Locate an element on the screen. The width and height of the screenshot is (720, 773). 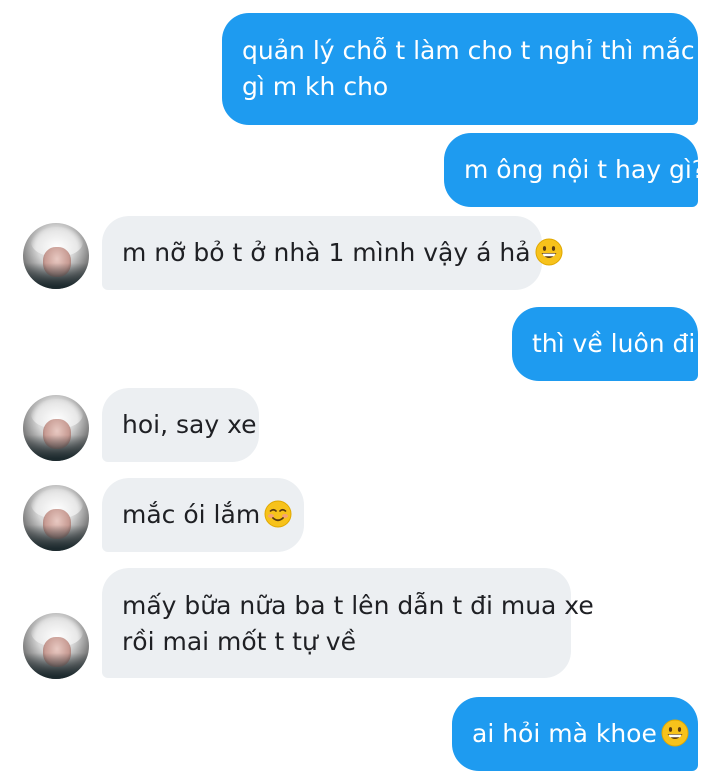
message-bubble-sent: thì về luôn đi is located at coordinates (605, 344).